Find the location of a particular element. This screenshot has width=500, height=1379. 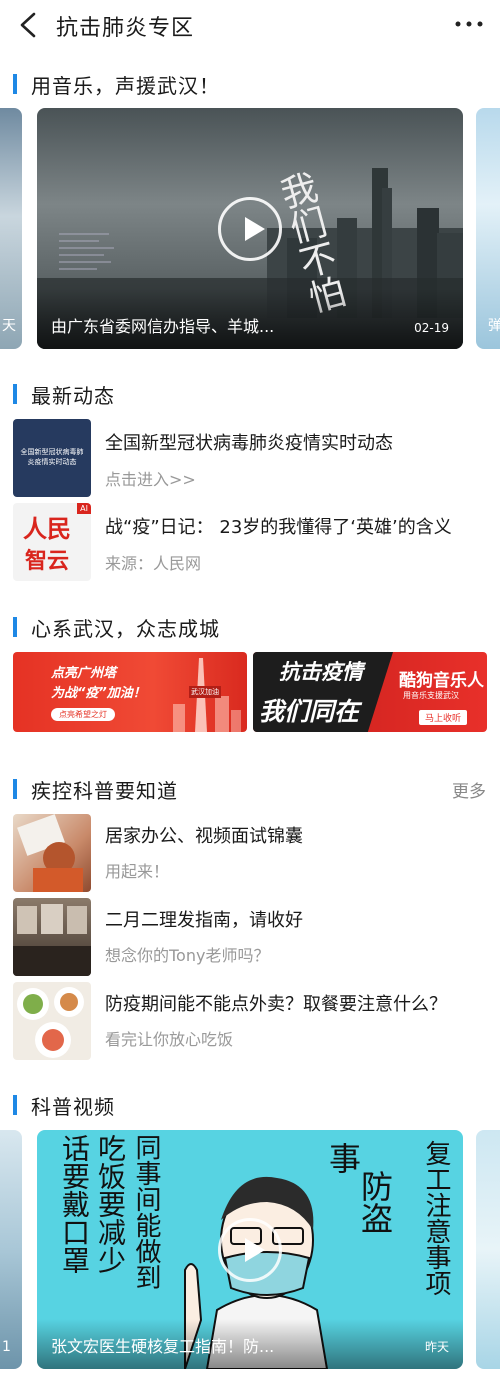

knowledge-section-header: 疾控科普要知道 更多 is located at coordinates (250, 790).